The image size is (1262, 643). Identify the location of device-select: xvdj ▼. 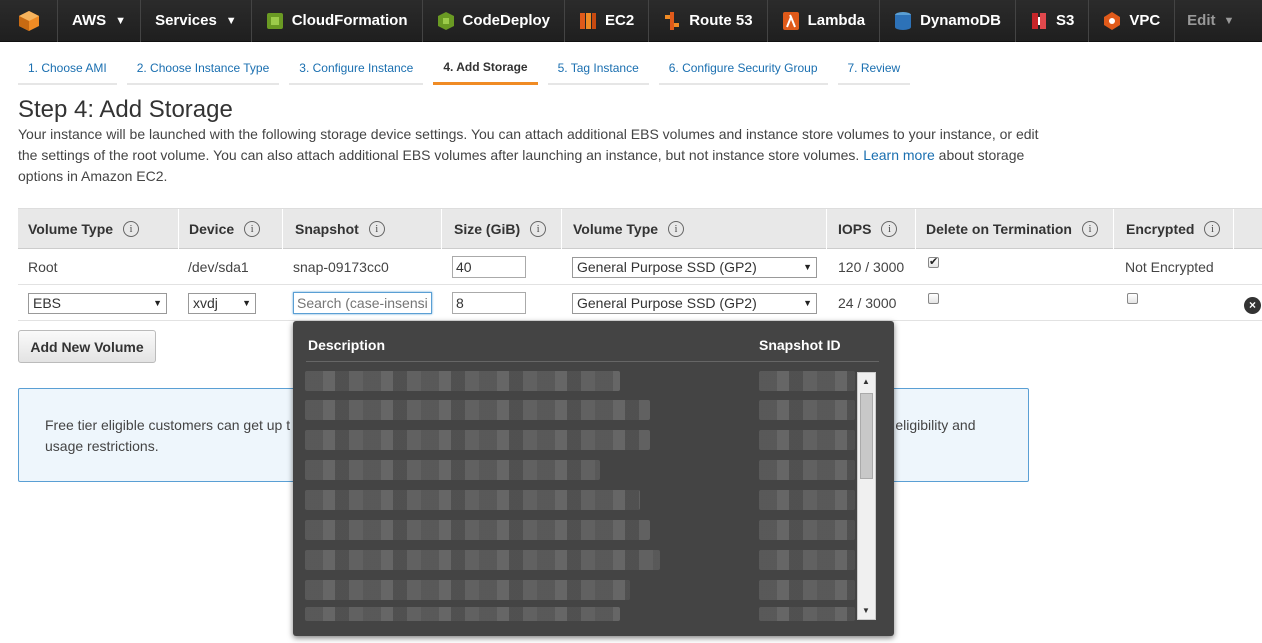
(222, 303).